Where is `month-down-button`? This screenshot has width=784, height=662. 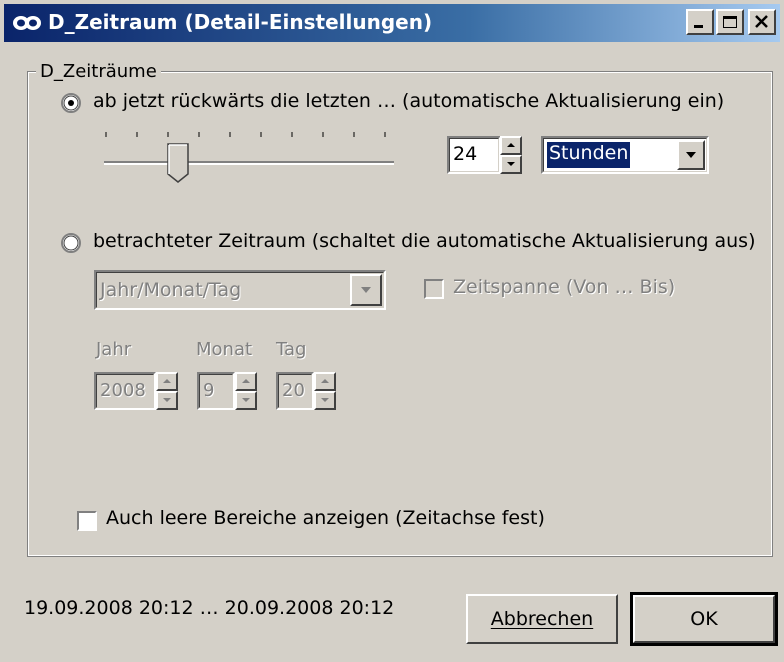 month-down-button is located at coordinates (246, 400).